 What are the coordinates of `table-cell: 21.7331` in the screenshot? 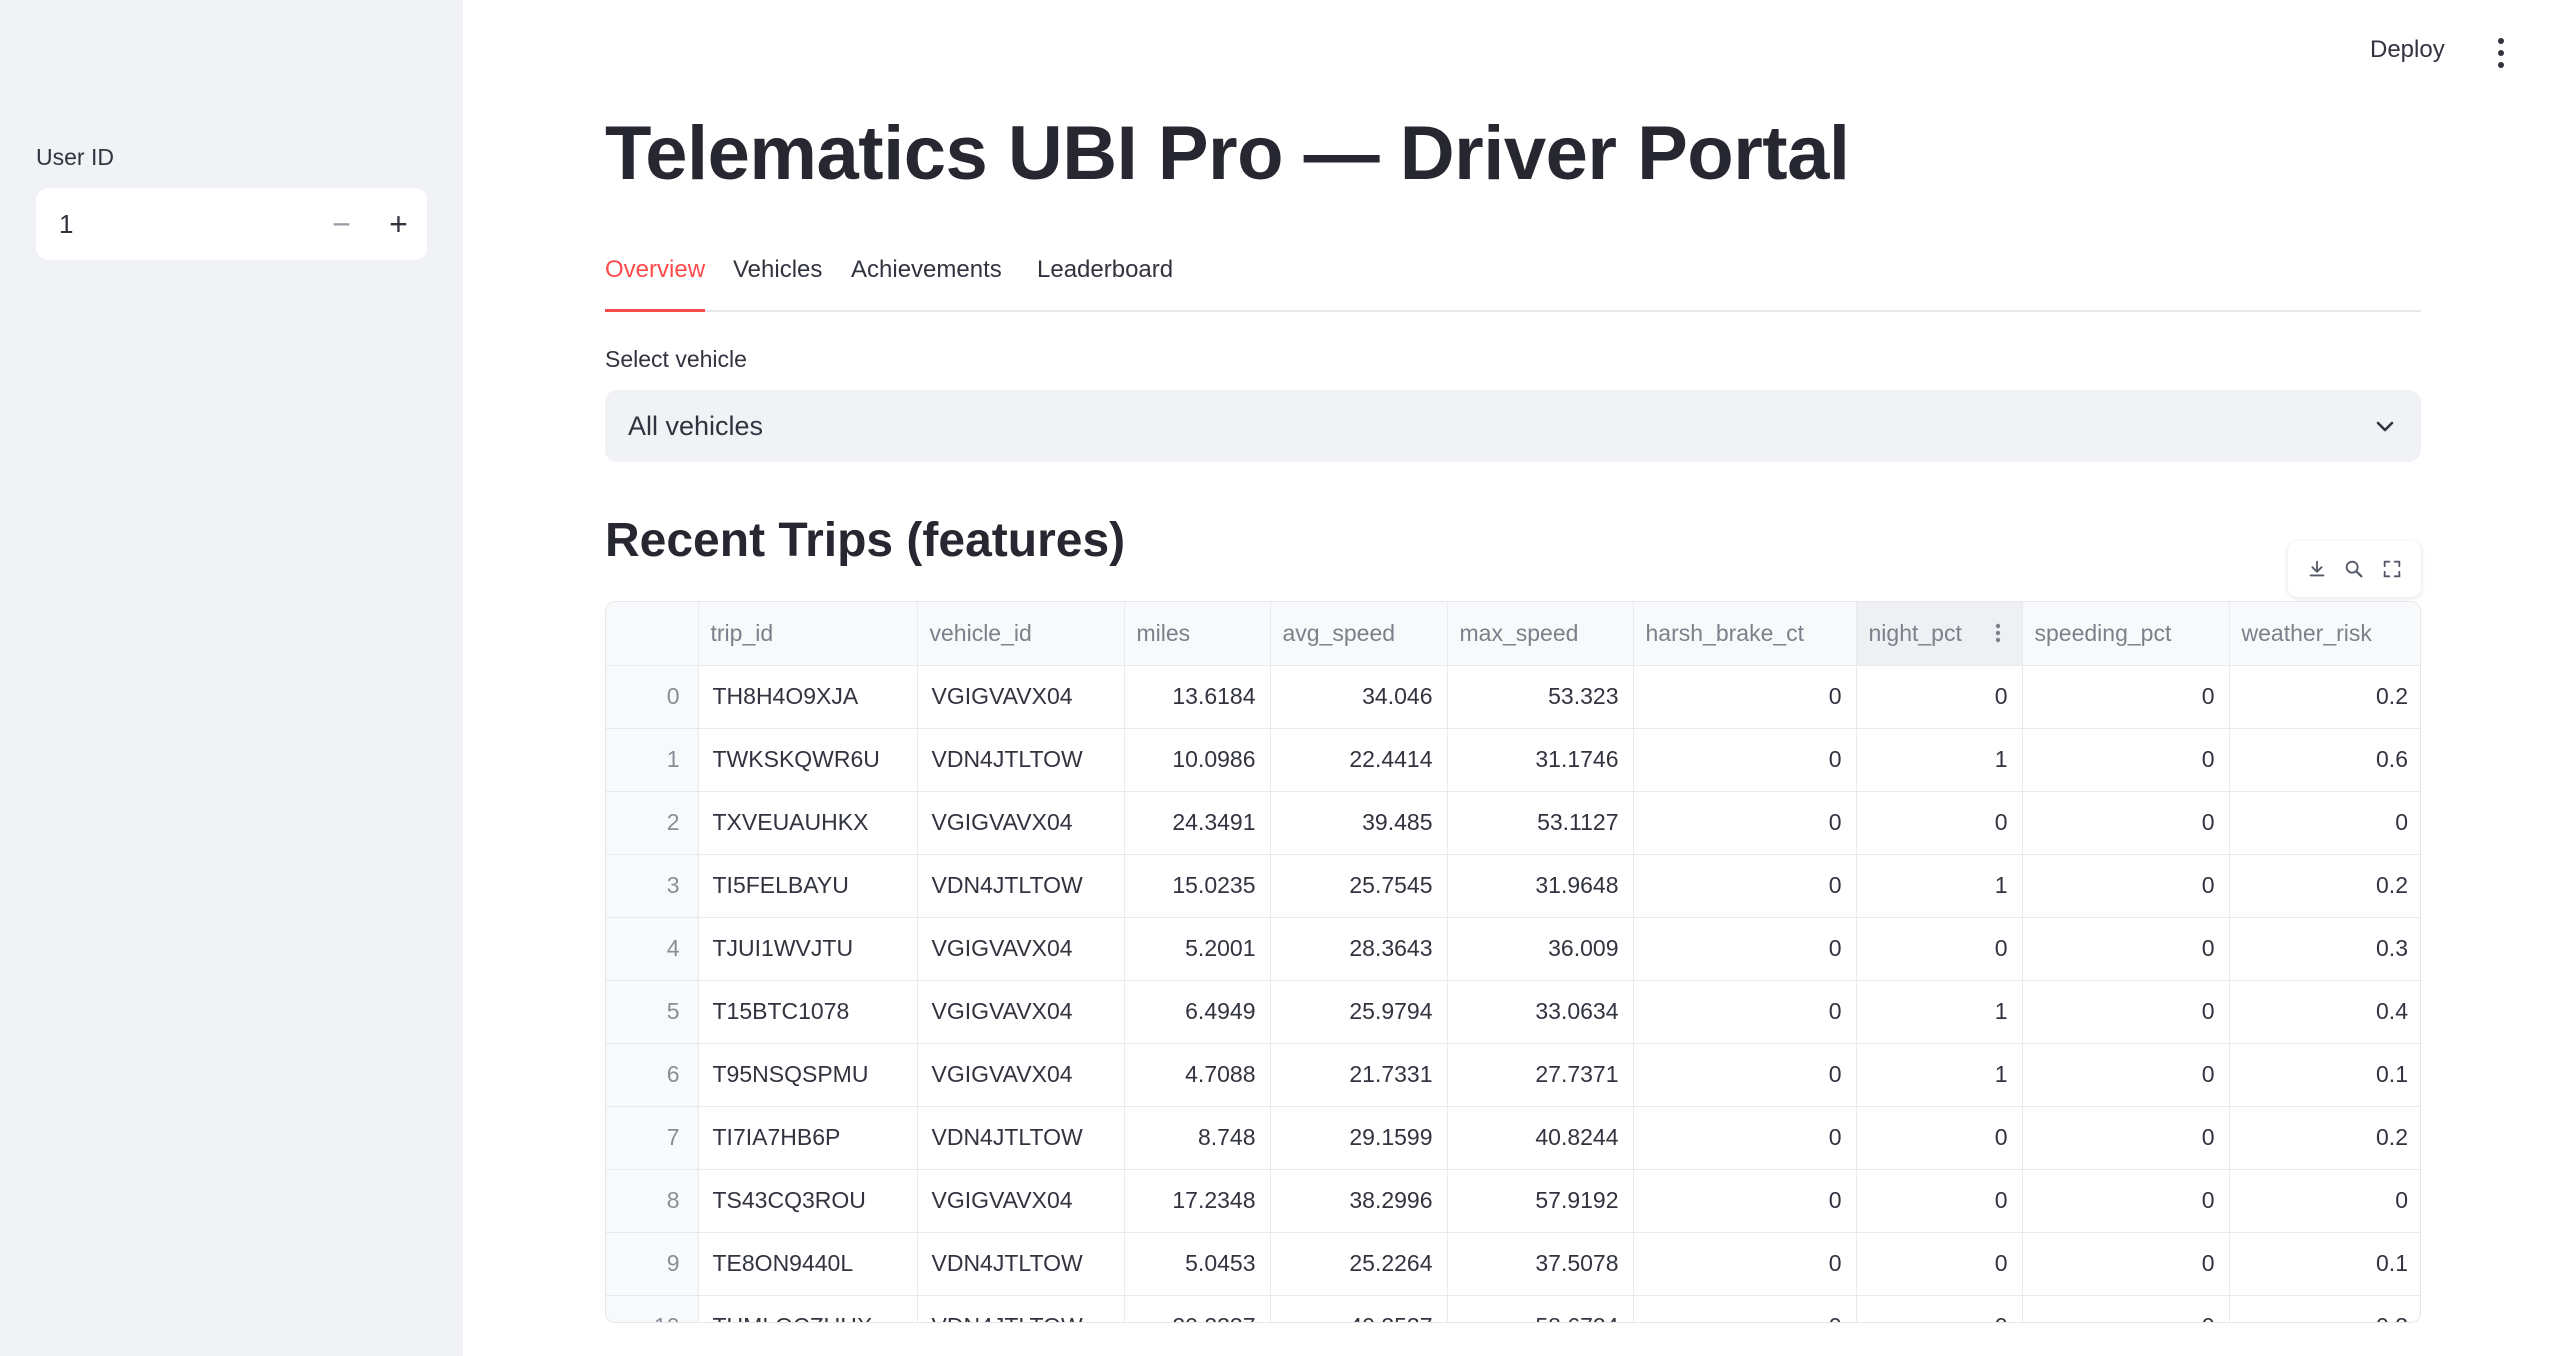 It's located at (1359, 1075).